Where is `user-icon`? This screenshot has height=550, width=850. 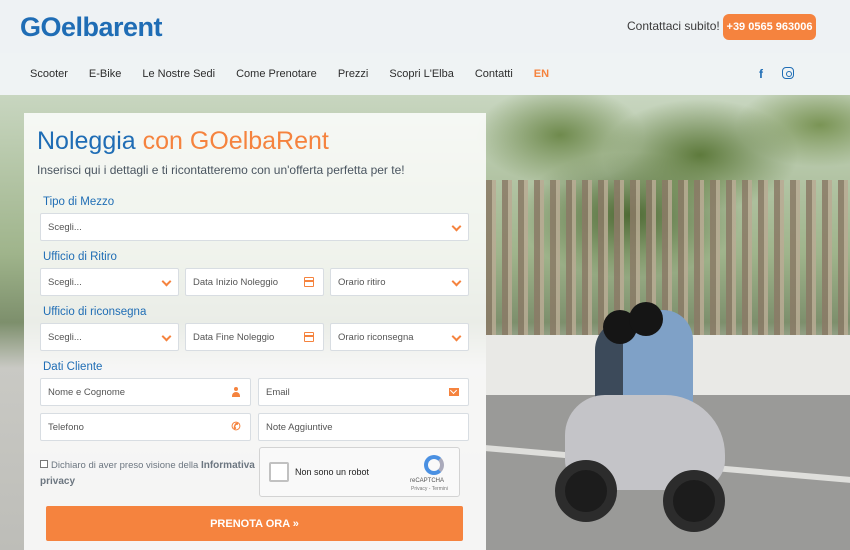
user-icon is located at coordinates (236, 392).